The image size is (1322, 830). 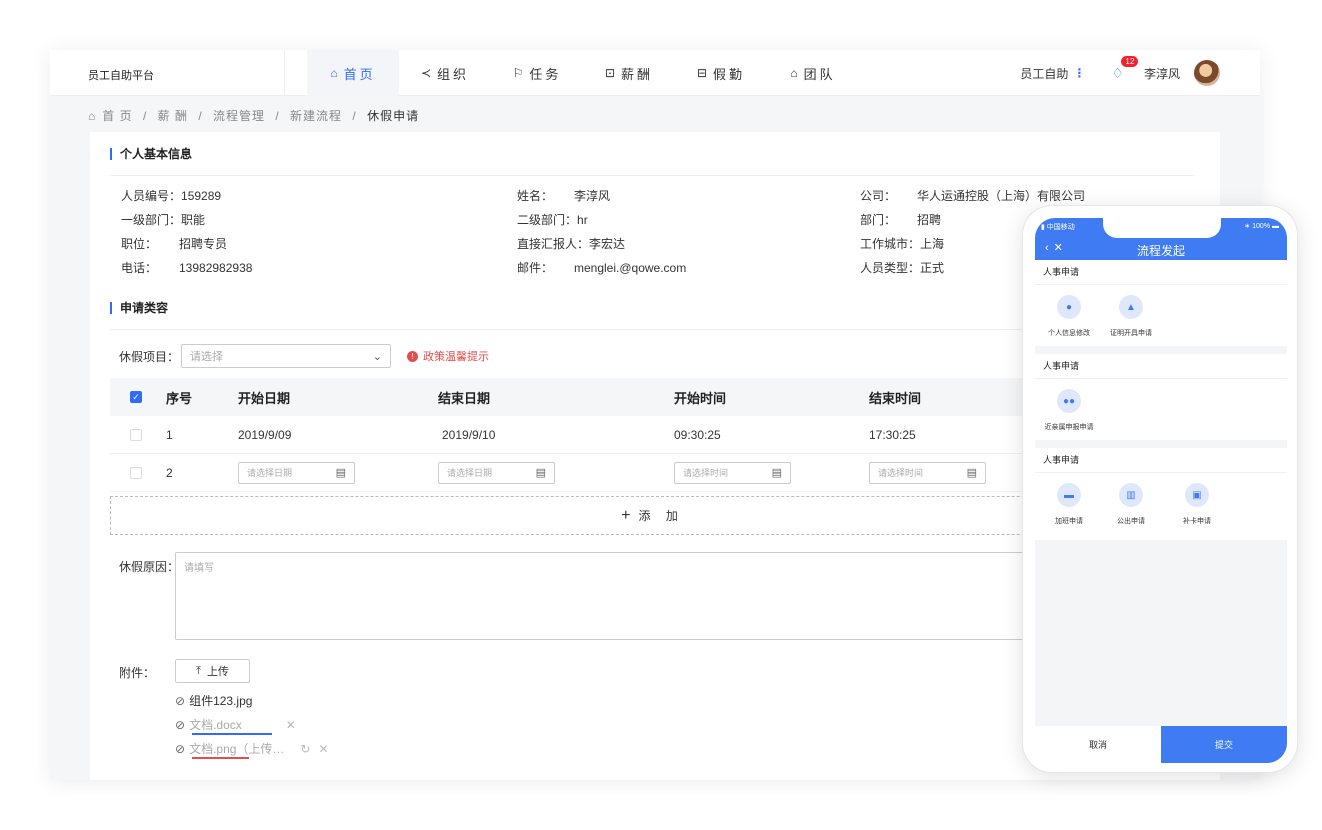 What do you see at coordinates (535, 268) in the screenshot?
I see `info-label: 邮件：` at bounding box center [535, 268].